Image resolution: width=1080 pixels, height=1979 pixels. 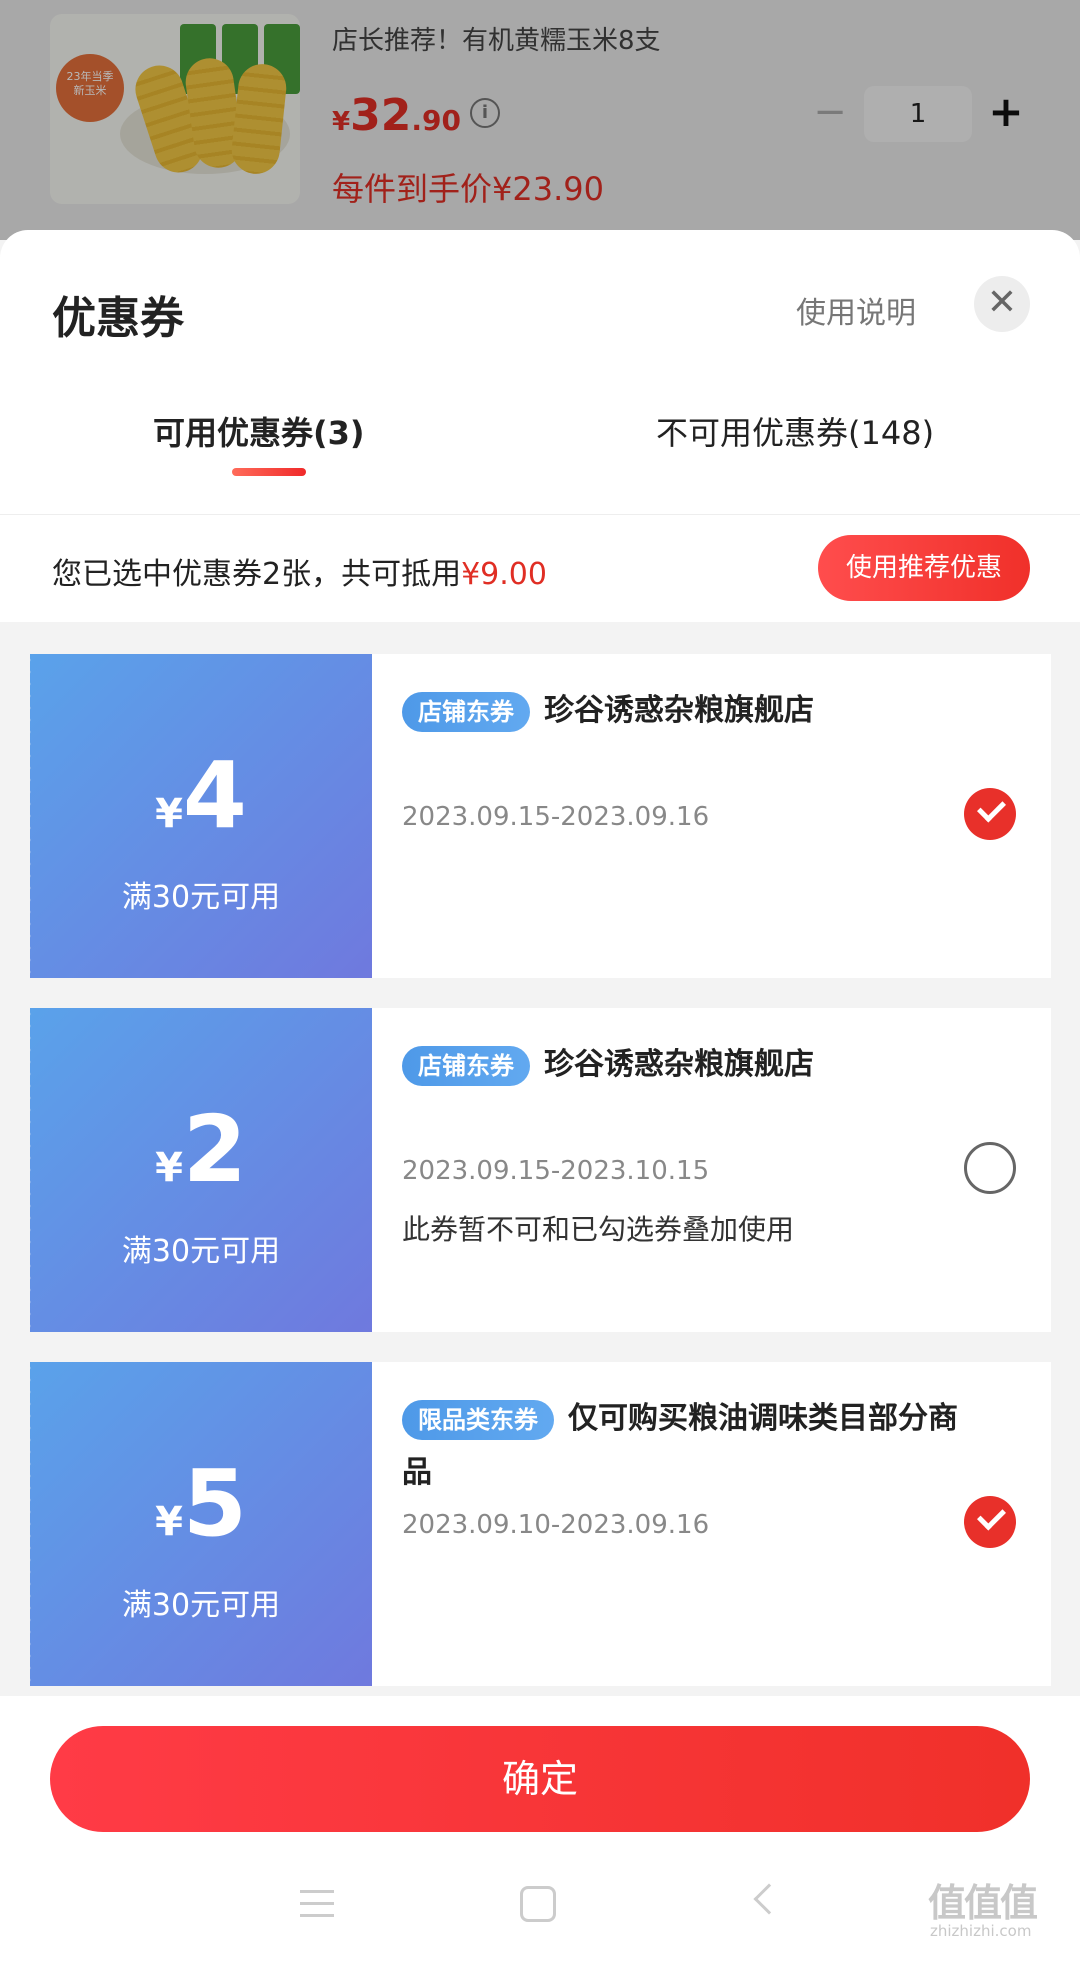 What do you see at coordinates (830, 113) in the screenshot?
I see `decrease-button: −` at bounding box center [830, 113].